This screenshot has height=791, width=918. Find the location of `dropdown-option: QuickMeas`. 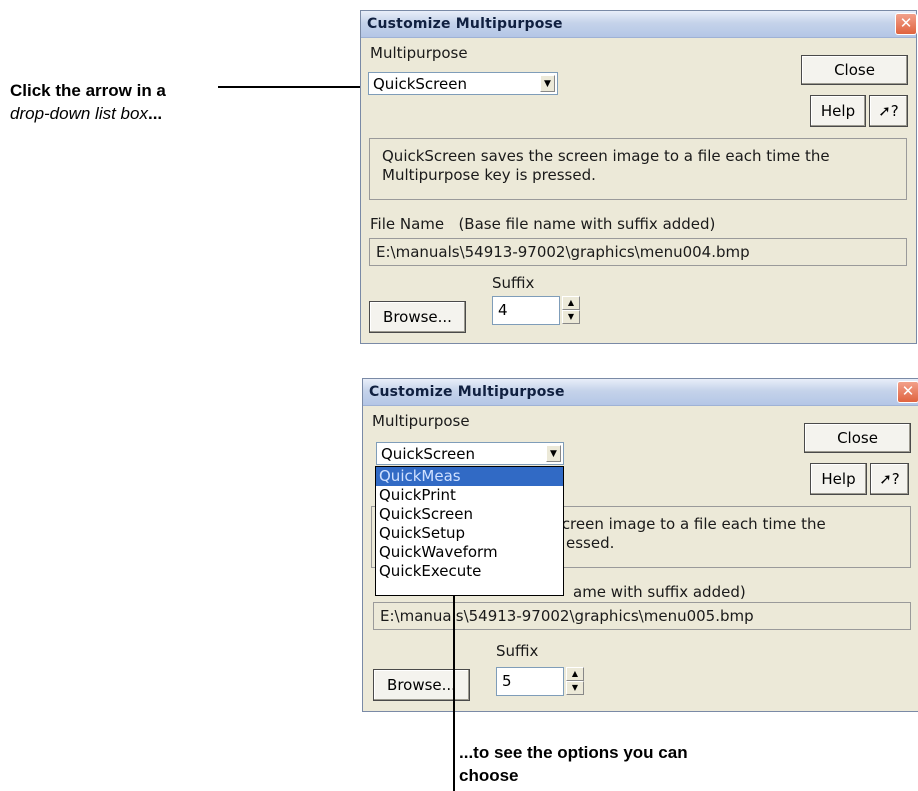

dropdown-option: QuickMeas is located at coordinates (469, 476).